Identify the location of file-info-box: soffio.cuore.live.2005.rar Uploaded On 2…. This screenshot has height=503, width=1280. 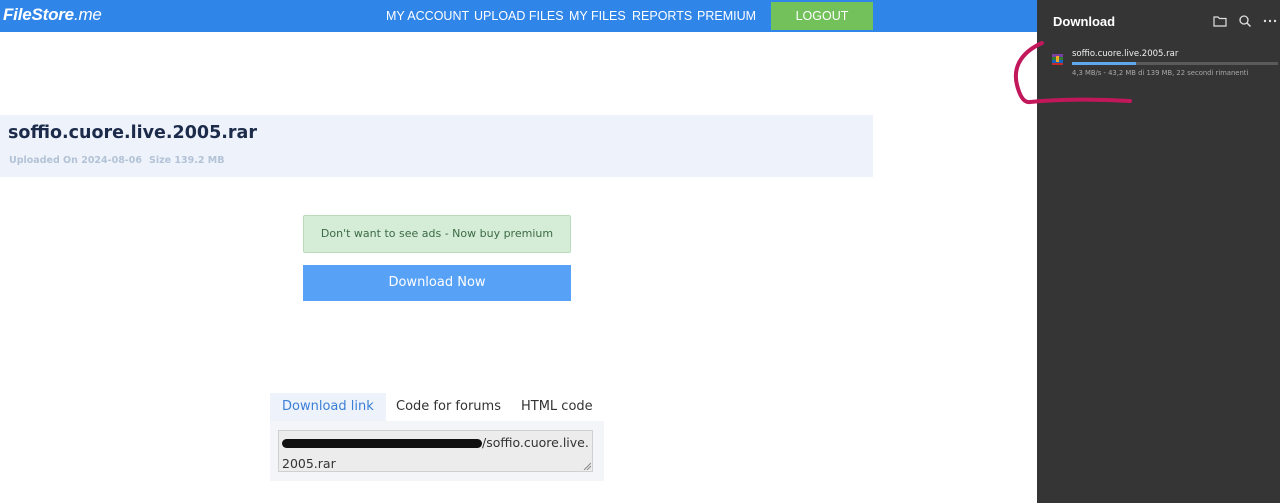
(436, 146).